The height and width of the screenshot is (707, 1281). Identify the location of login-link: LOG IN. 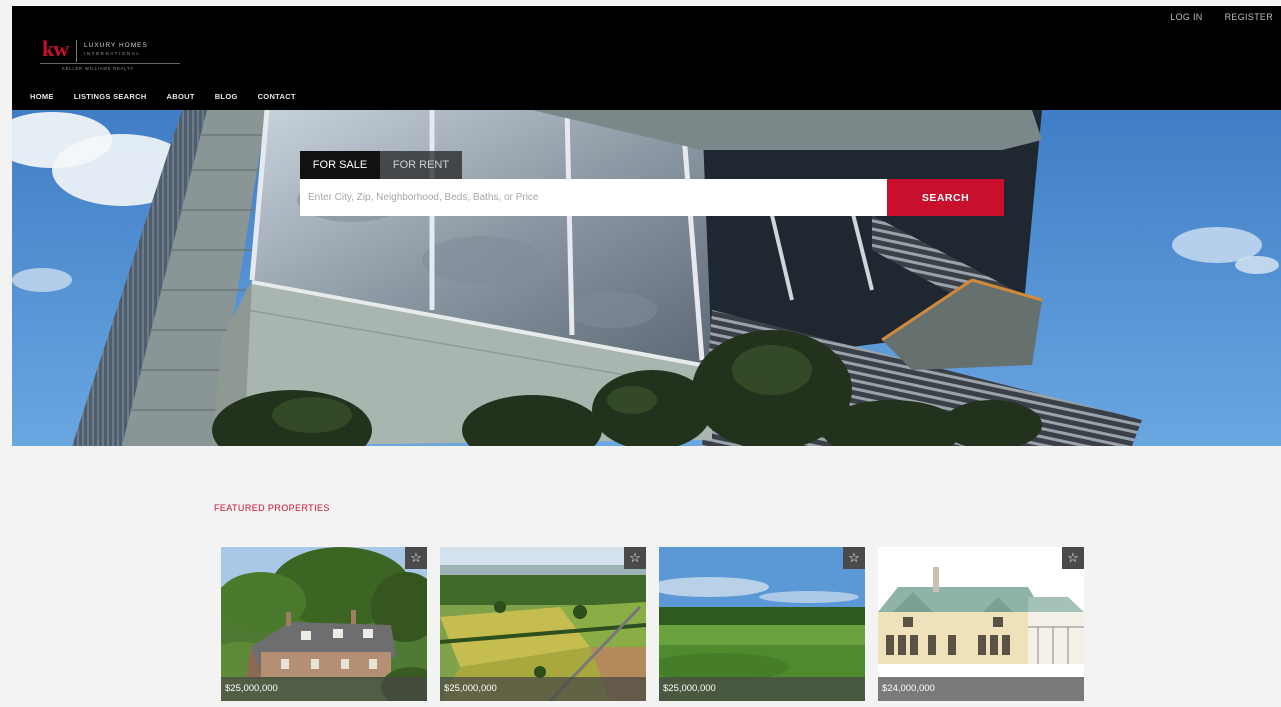
(1186, 17).